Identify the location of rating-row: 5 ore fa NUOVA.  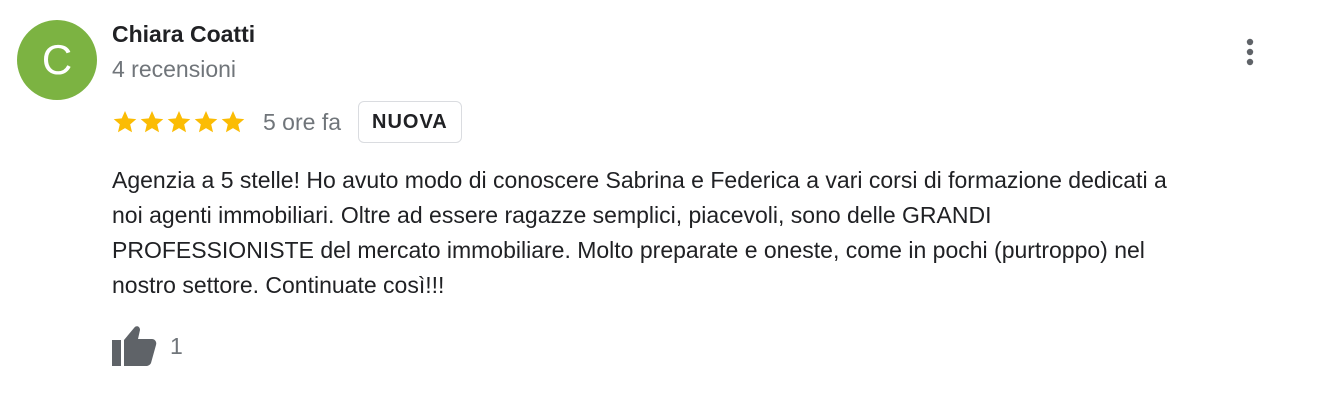
(287, 122).